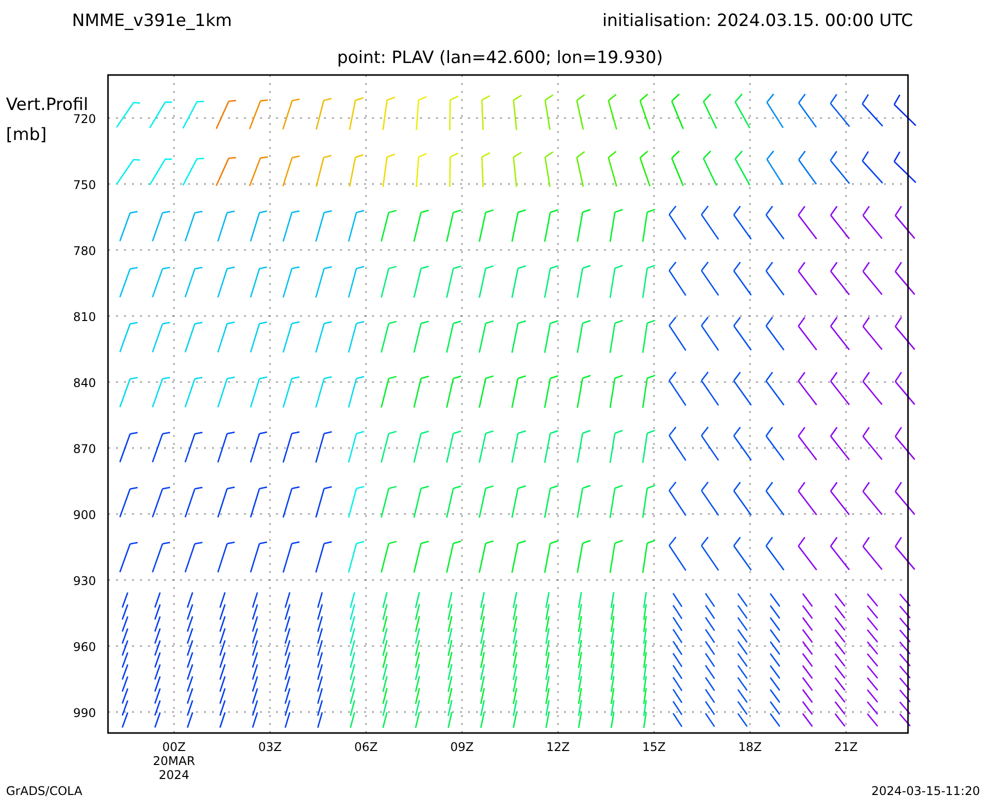 The height and width of the screenshot is (800, 1000). I want to click on credit-label: GrADS/COLA, so click(44, 791).